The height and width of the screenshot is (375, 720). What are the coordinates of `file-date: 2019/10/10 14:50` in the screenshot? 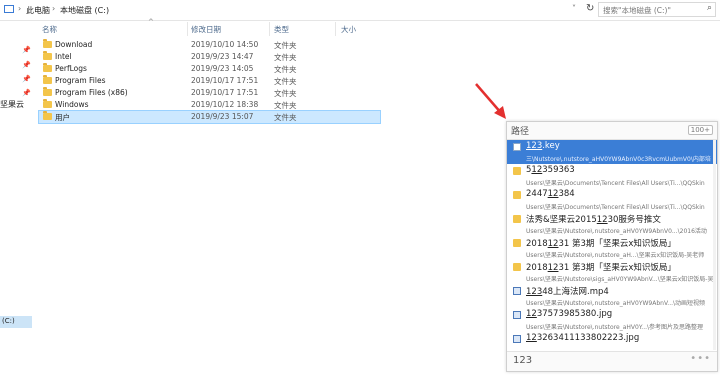 It's located at (225, 44).